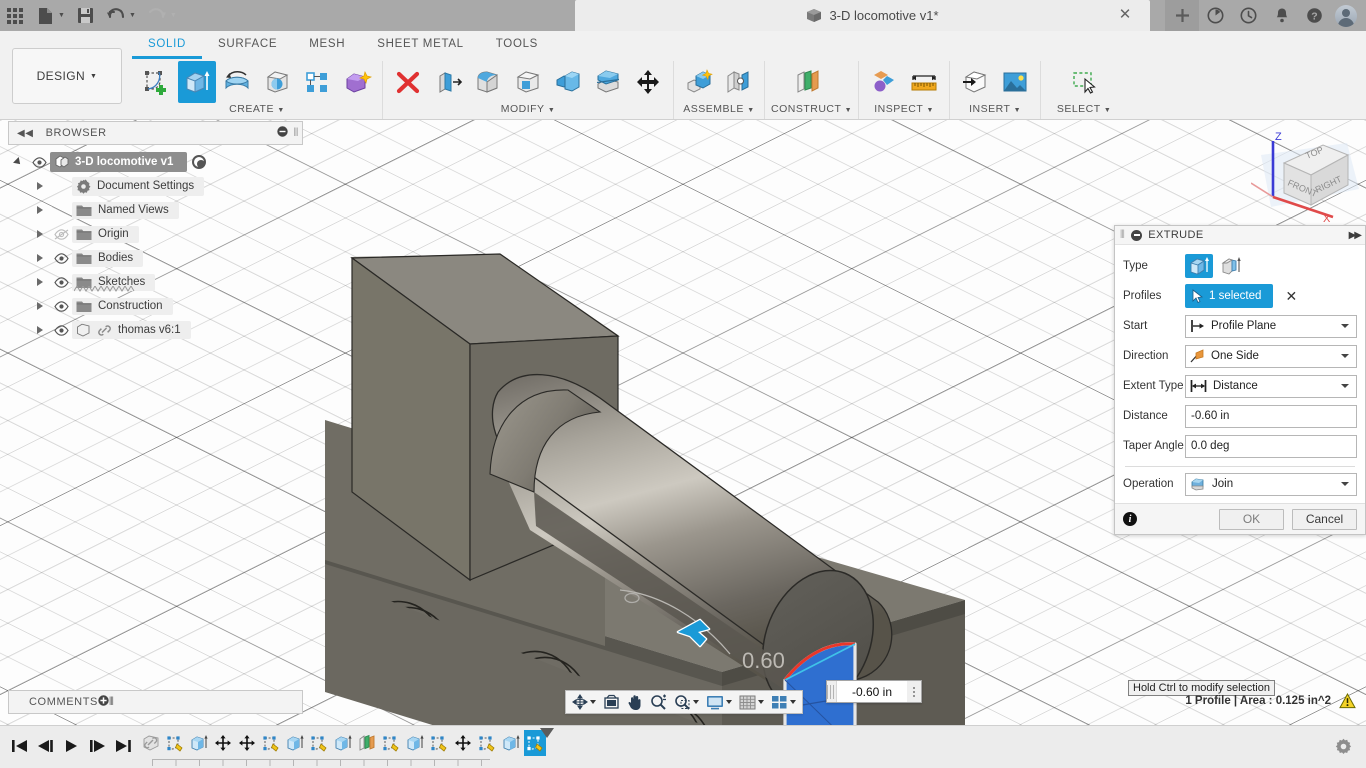  I want to click on dialog-drag-grip: ⦀, so click(1122, 235).